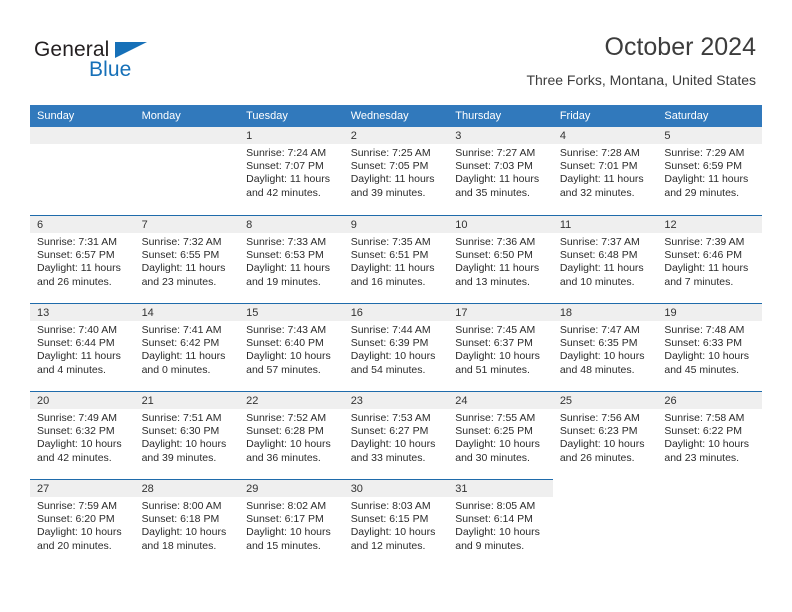 This screenshot has height=612, width=792. What do you see at coordinates (605, 224) in the screenshot?
I see `day-number: 11` at bounding box center [605, 224].